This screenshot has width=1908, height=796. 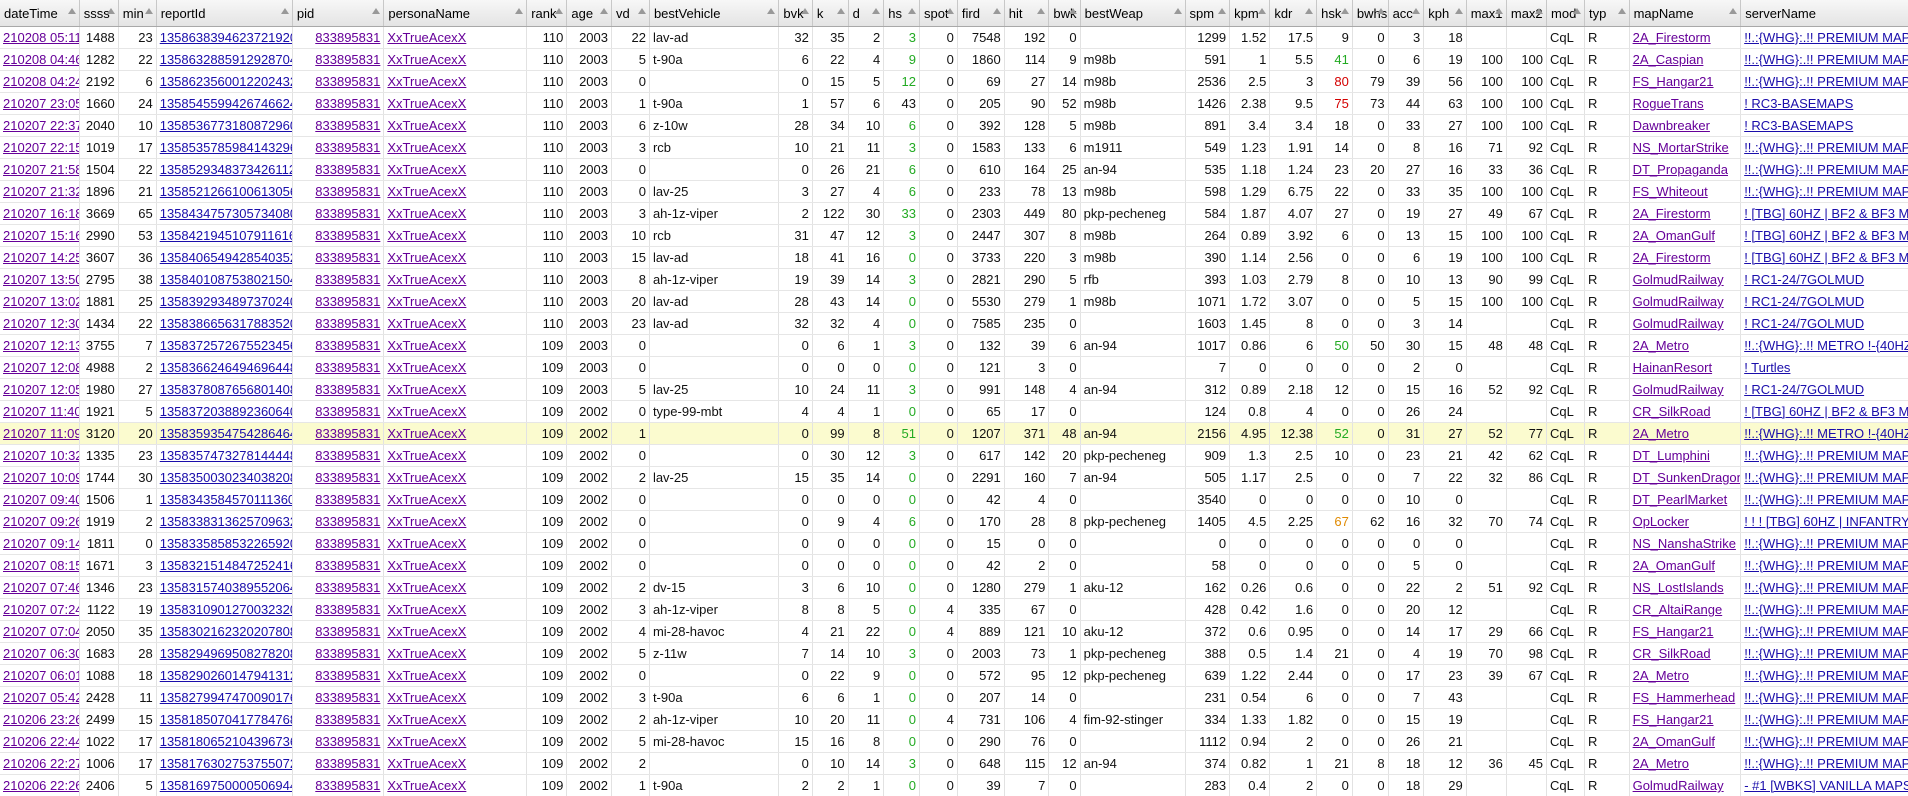 What do you see at coordinates (1670, 191) in the screenshot?
I see `mapname-link: FS_Whiteout` at bounding box center [1670, 191].